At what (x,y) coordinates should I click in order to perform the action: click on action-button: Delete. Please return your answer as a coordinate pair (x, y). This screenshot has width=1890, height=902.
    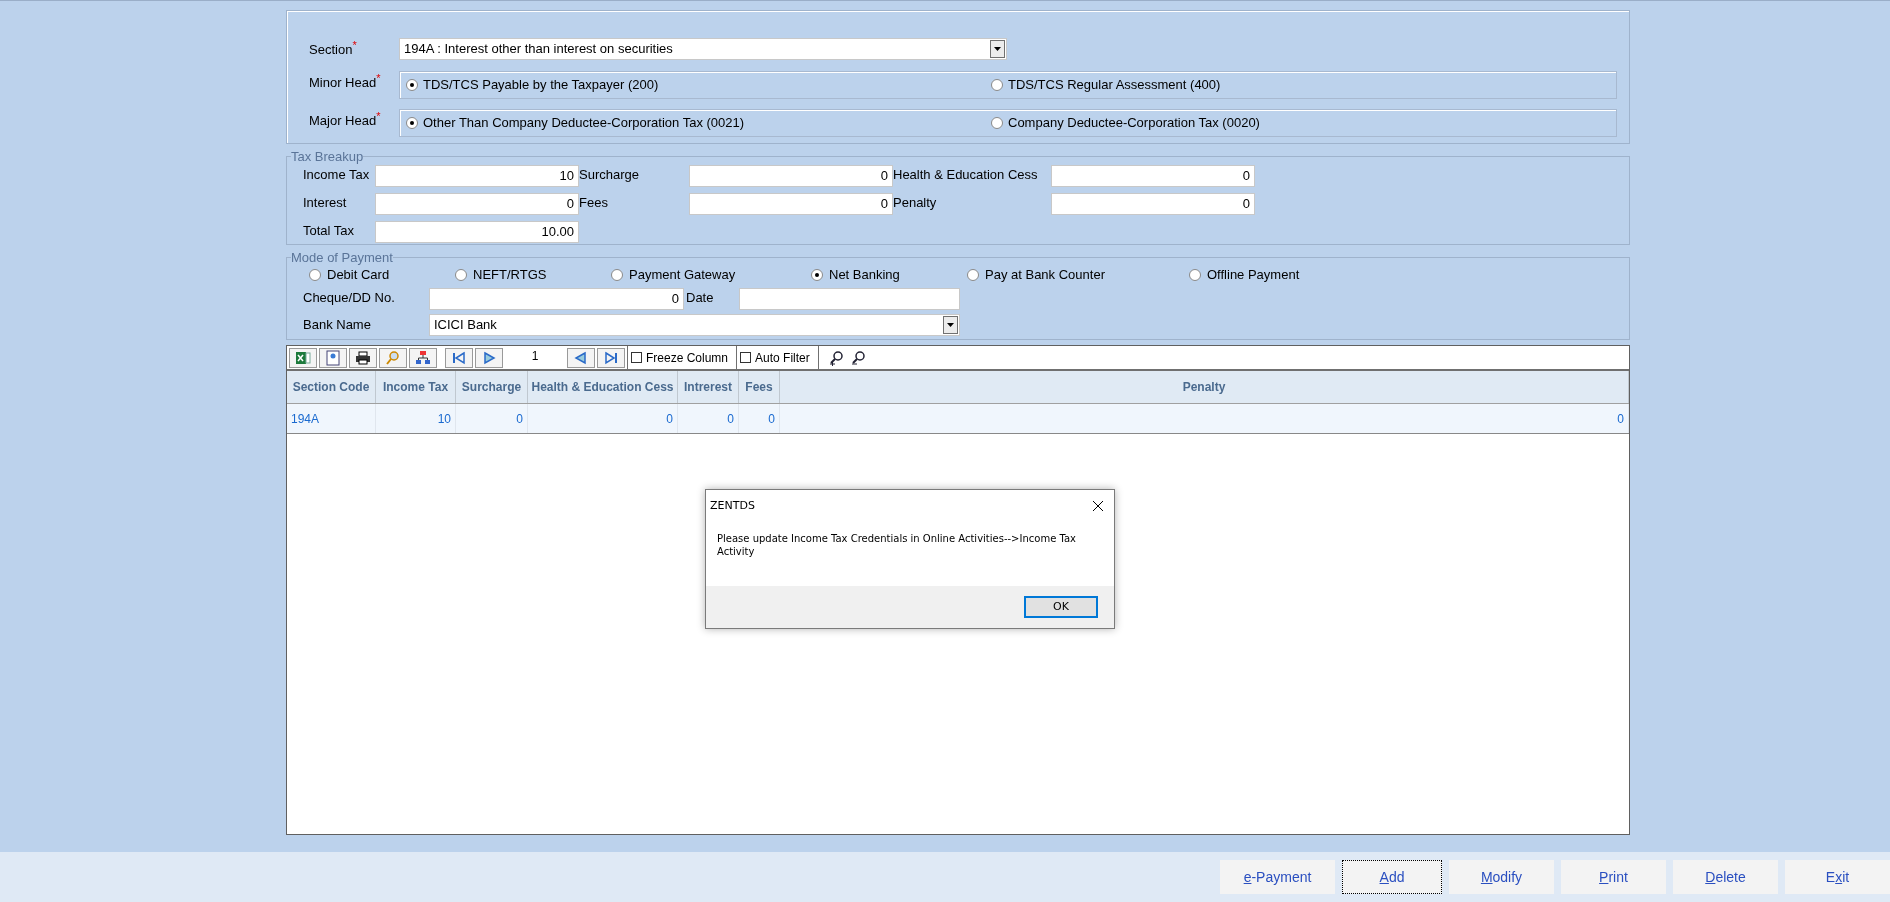
    Looking at the image, I should click on (1725, 877).